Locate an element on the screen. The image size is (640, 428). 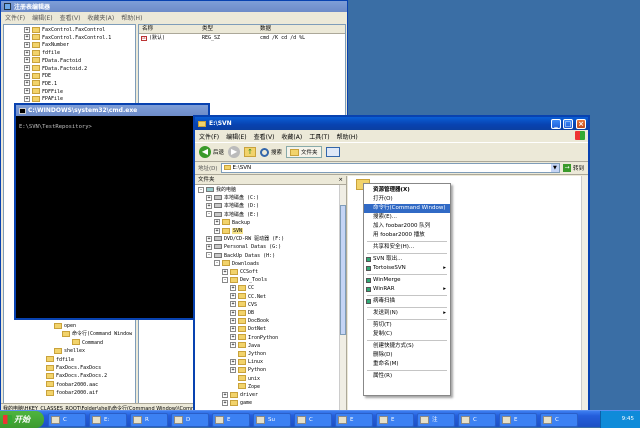
registry-key-item: foobar2000.aac is located at coordinates (72, 385).